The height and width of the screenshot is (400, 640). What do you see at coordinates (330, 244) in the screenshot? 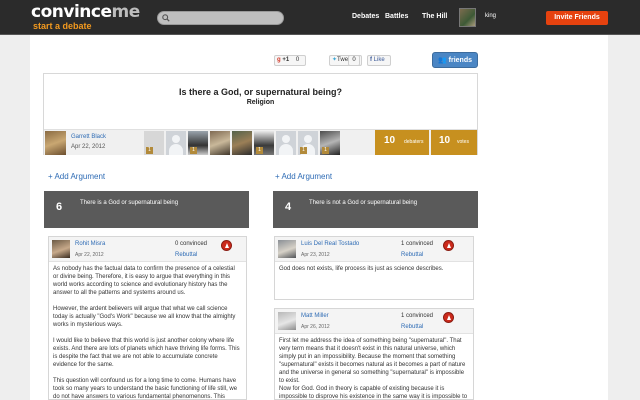
I see `author-name: Luis Del Real Tostado` at bounding box center [330, 244].